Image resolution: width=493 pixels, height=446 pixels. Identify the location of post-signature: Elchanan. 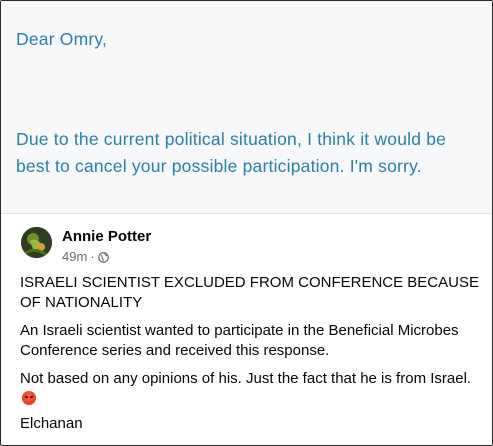
(51, 423).